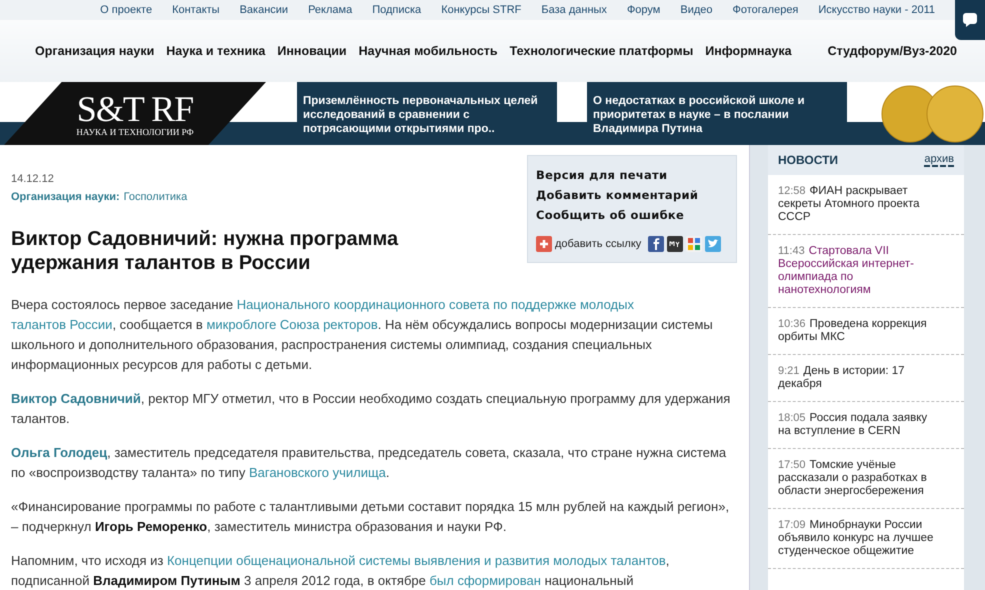 Image resolution: width=985 pixels, height=590 pixels. Describe the element at coordinates (632, 215) in the screenshot. I see `tool-link: Сообщить об ошибке` at that location.